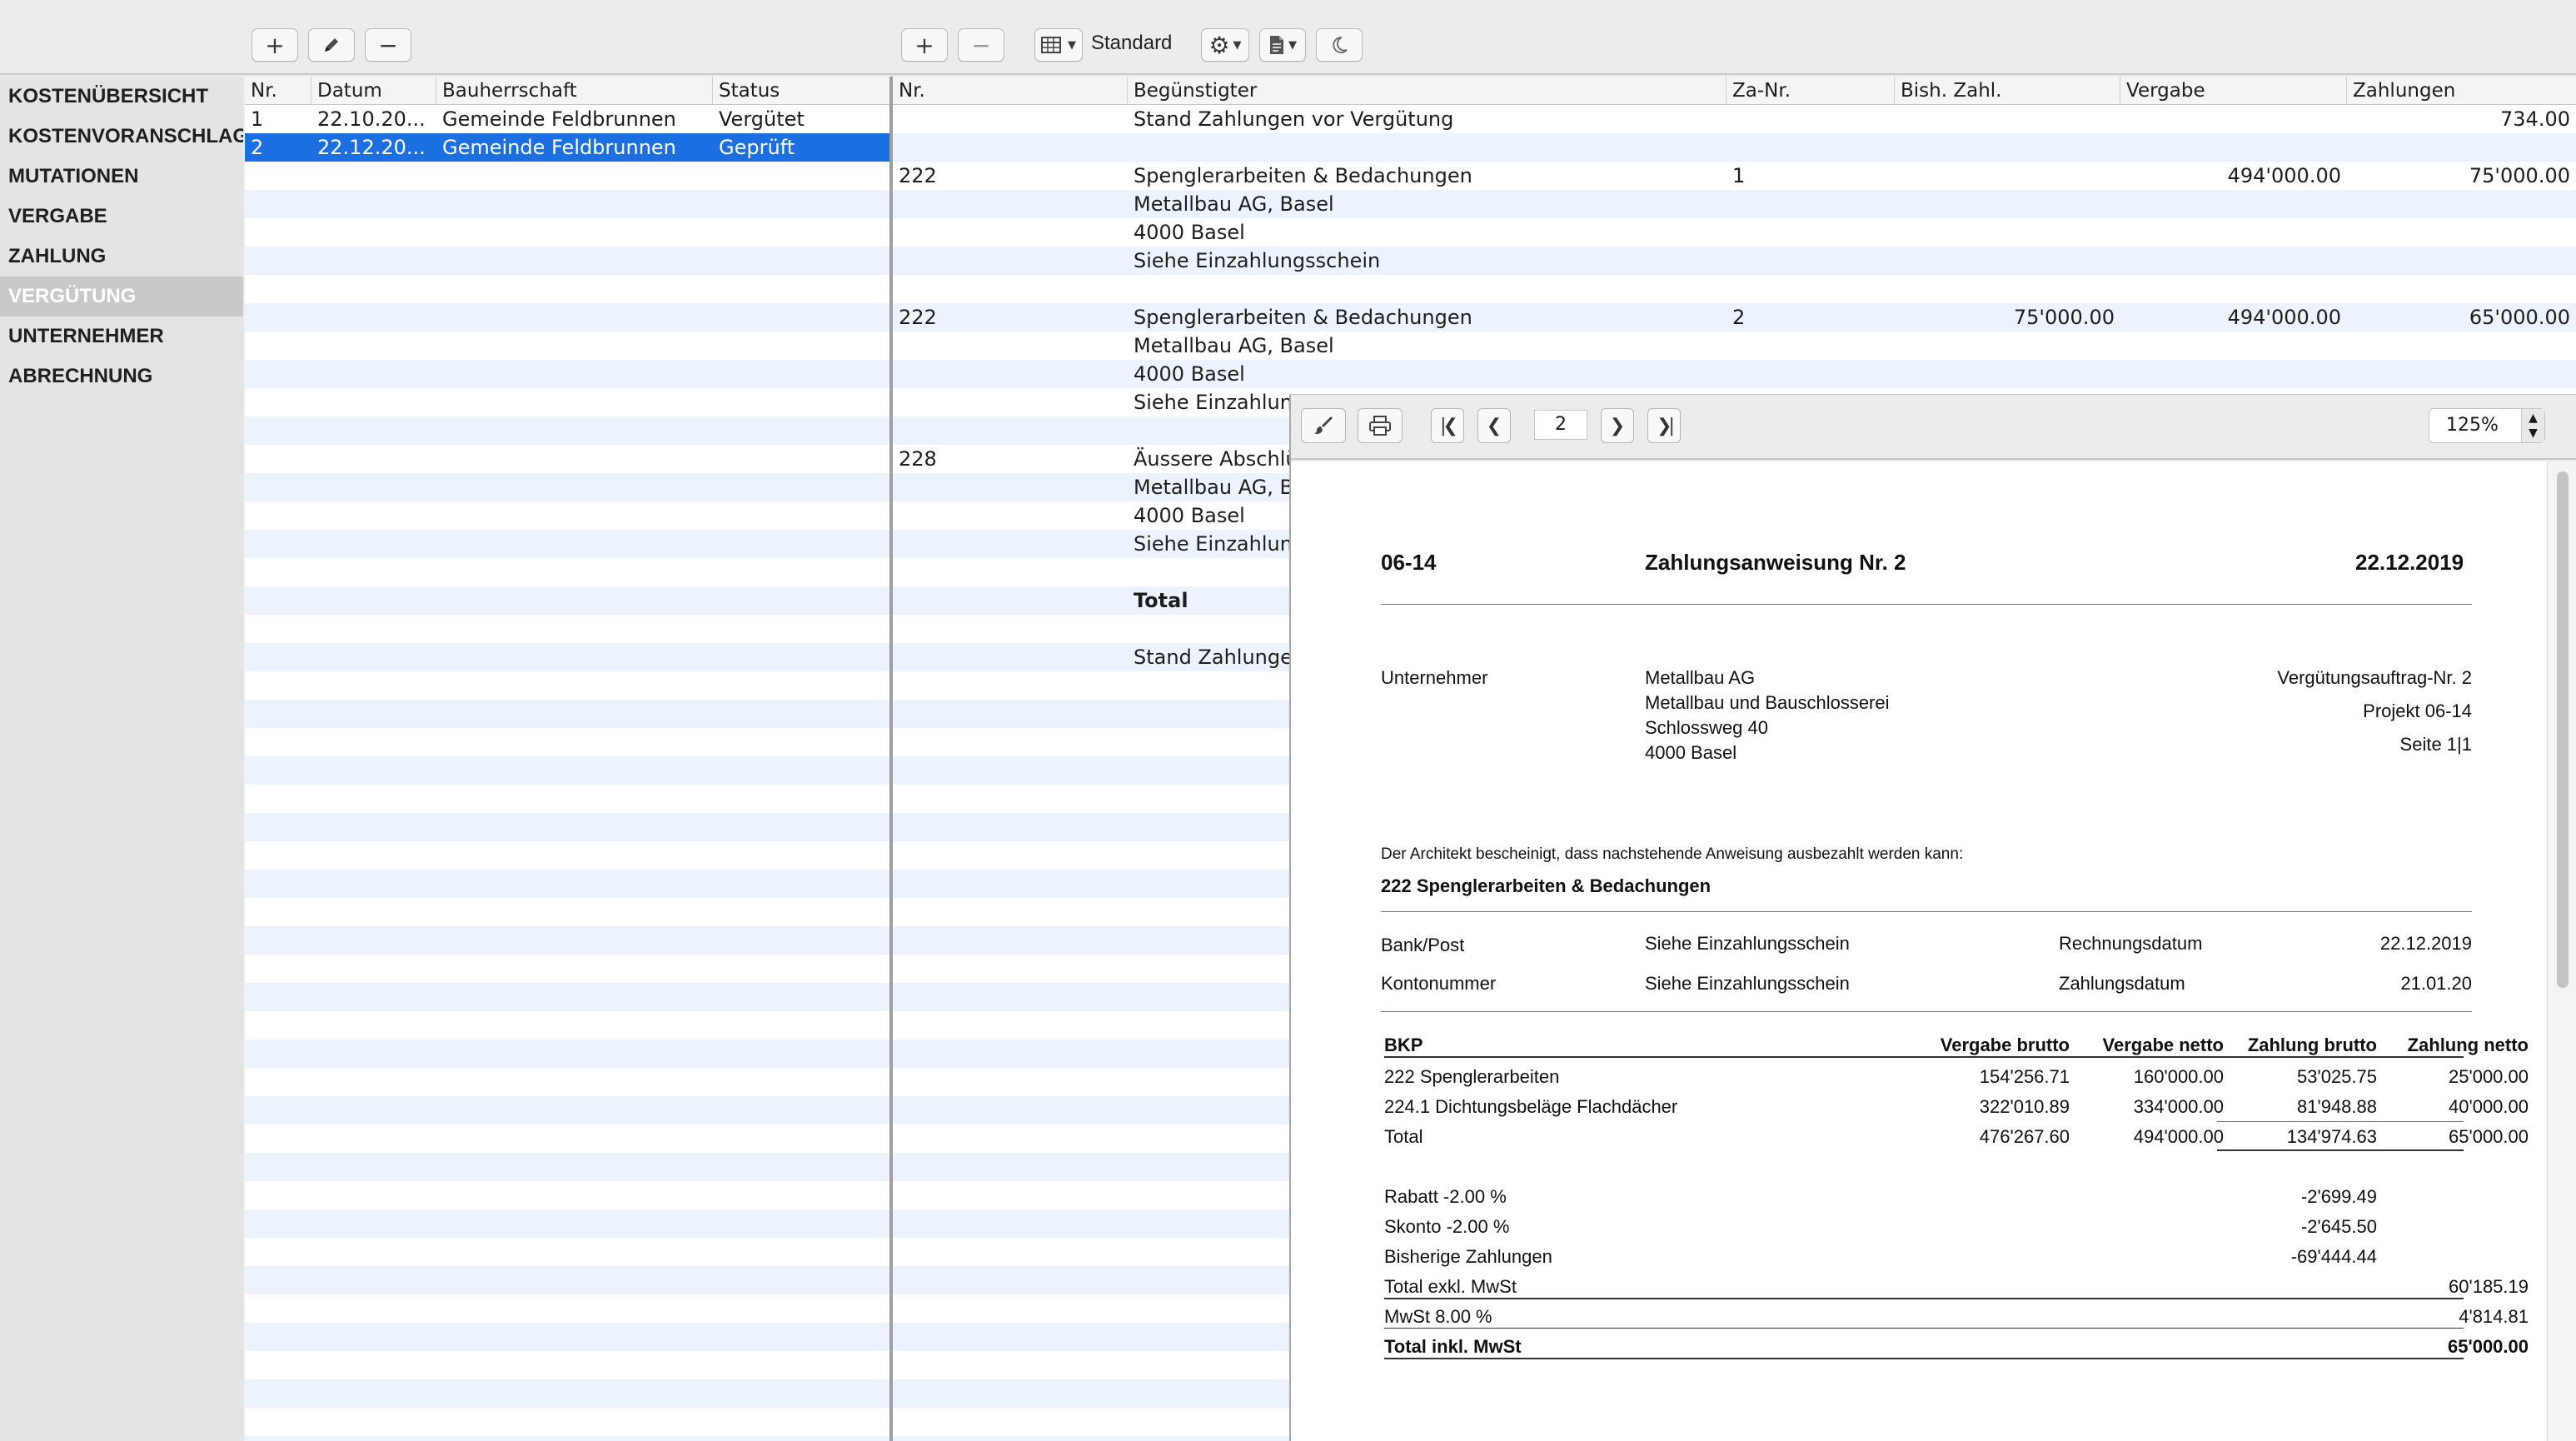 This screenshot has height=1441, width=2576. Describe the element at coordinates (1423, 945) in the screenshot. I see `bank-label: Bank/Post` at that location.